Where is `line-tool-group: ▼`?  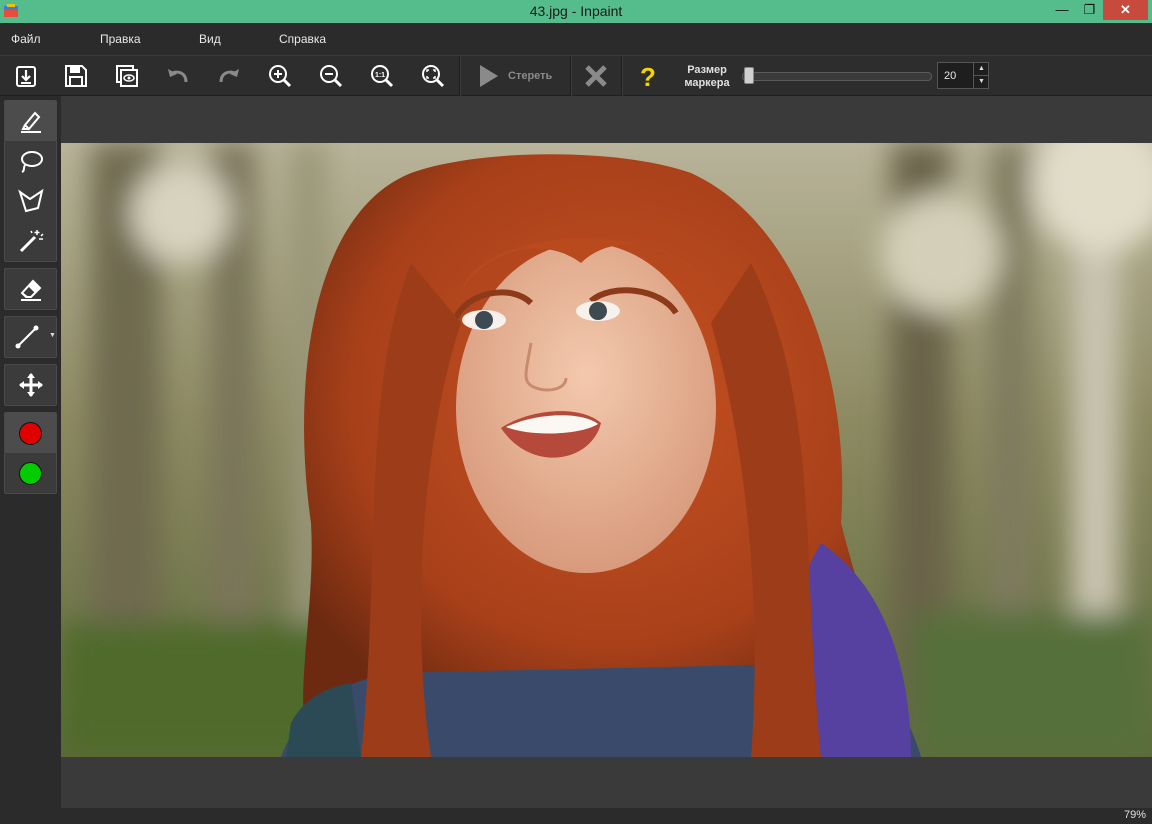
line-tool-group: ▼ is located at coordinates (30, 337).